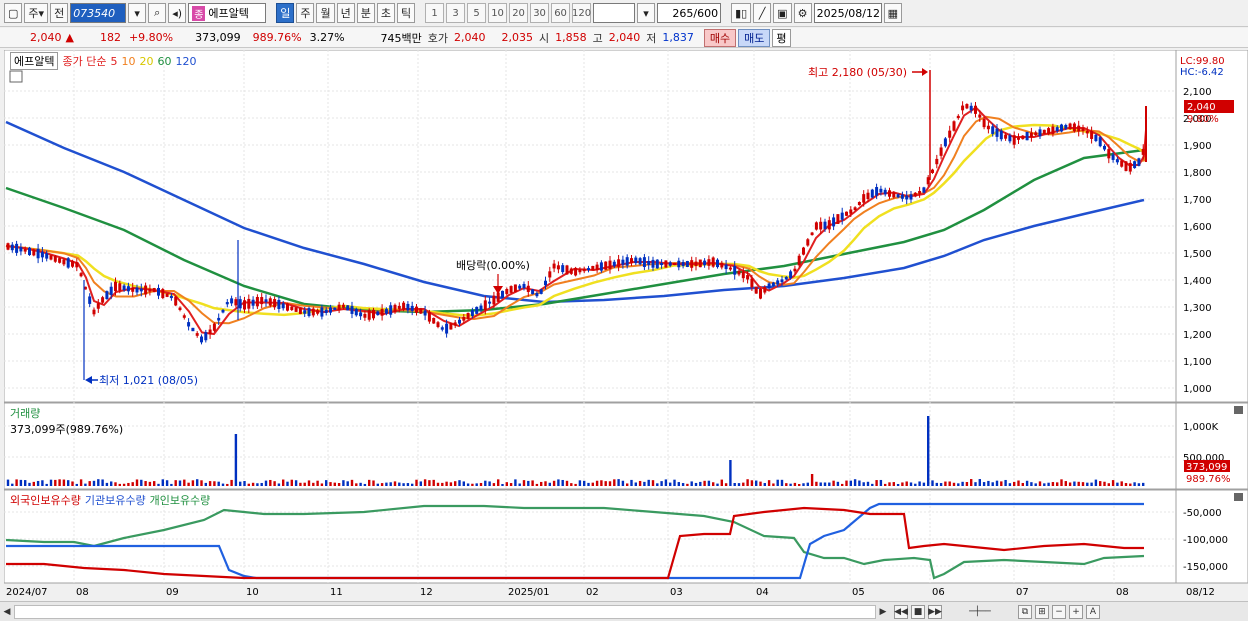 The image size is (1248, 621). What do you see at coordinates (477, 13) in the screenshot?
I see `interval-5: 5` at bounding box center [477, 13].